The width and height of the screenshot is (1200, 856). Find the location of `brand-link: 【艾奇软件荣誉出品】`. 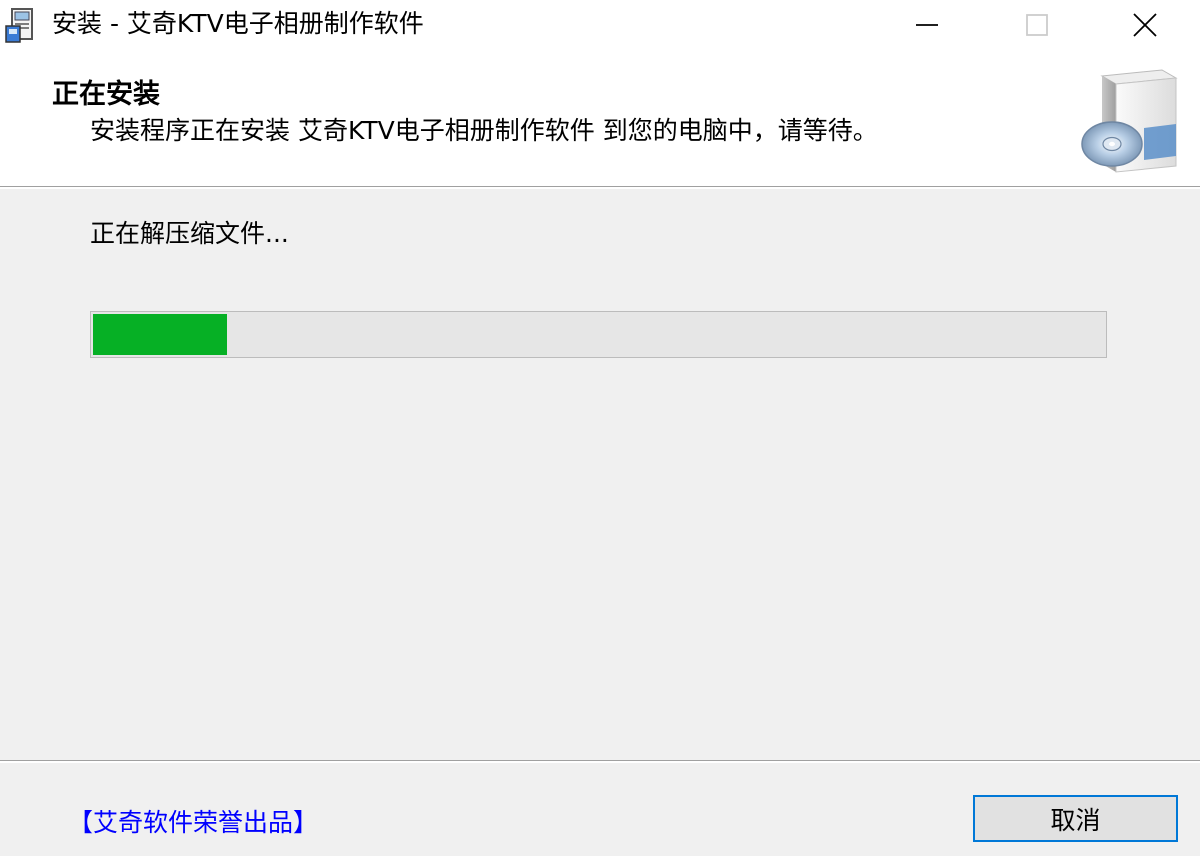

brand-link: 【艾奇软件荣誉出品】 is located at coordinates (193, 823).